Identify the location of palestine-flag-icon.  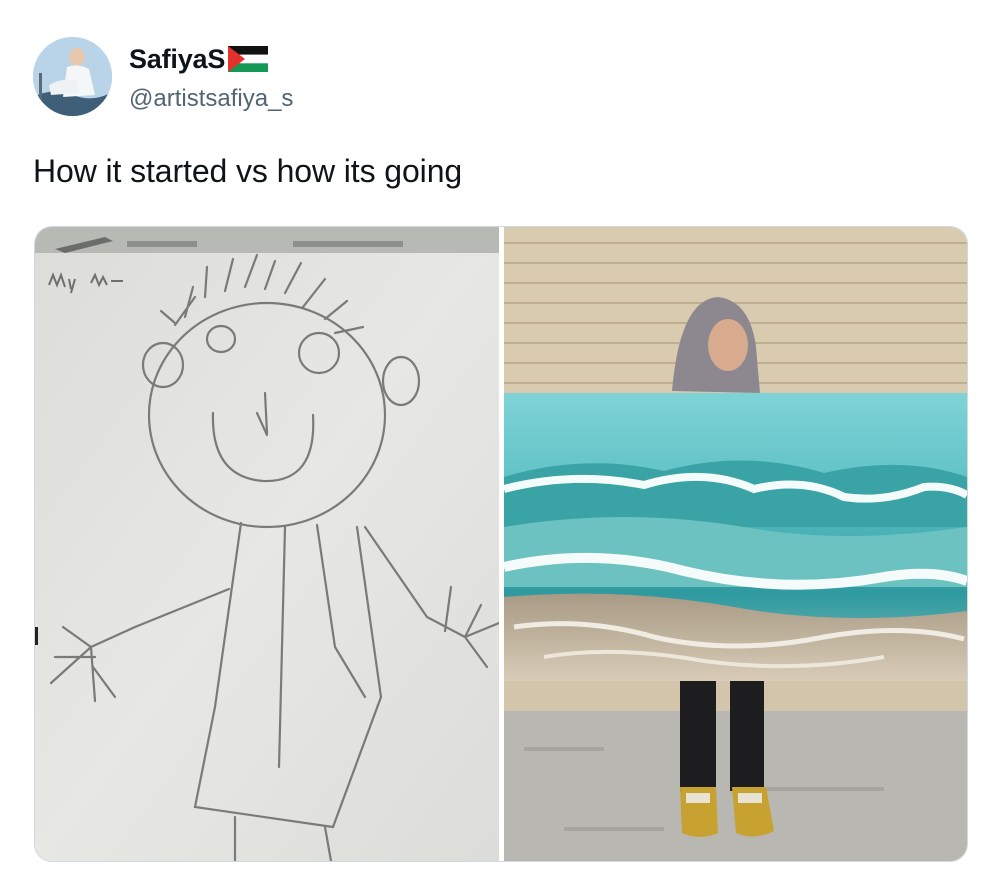
(248, 59).